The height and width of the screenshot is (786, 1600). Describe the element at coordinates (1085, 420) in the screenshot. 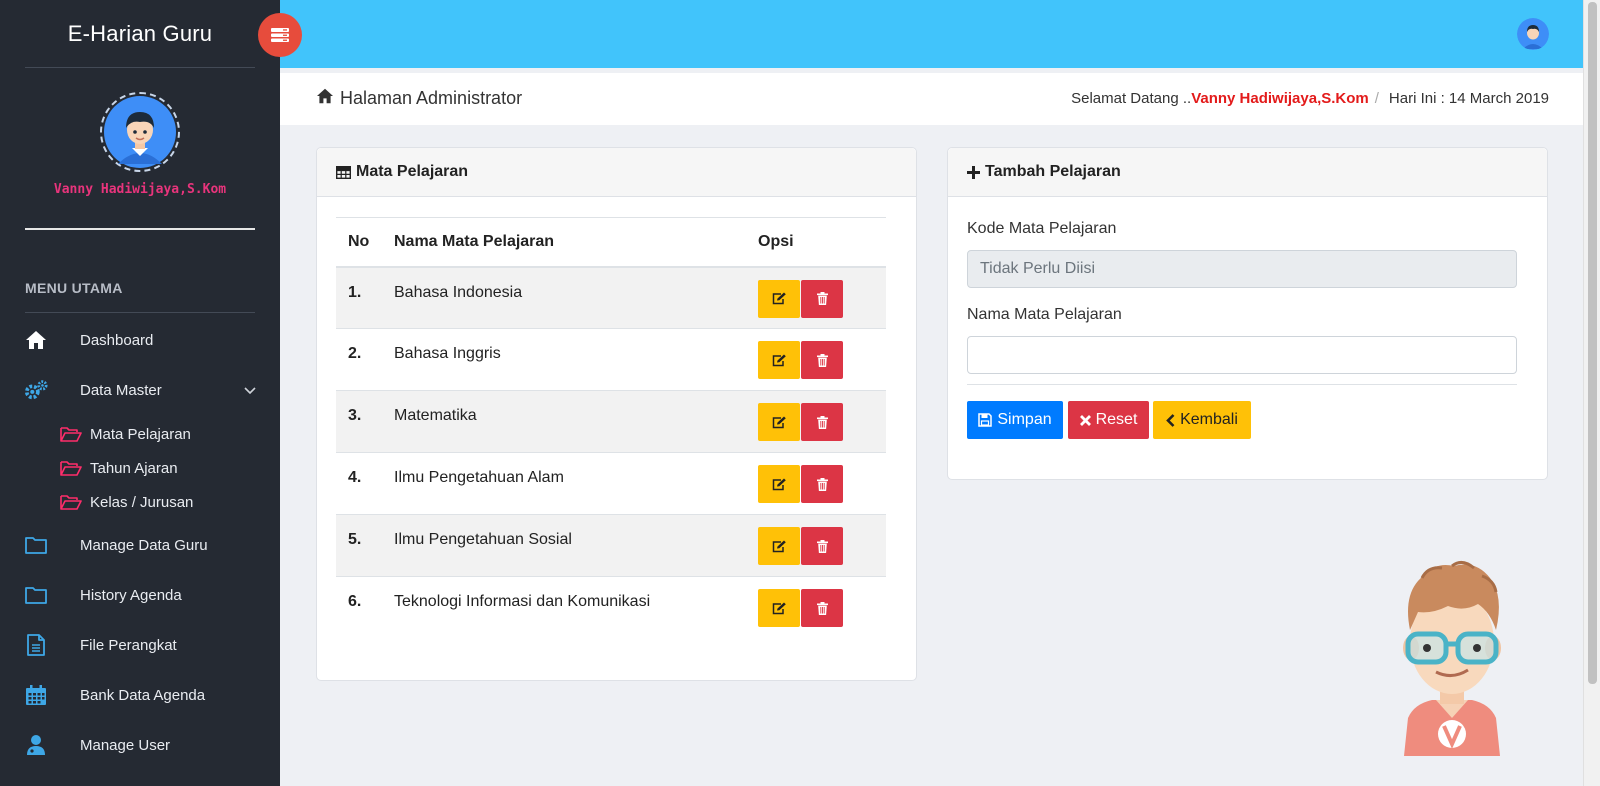

I see `close-icon` at that location.